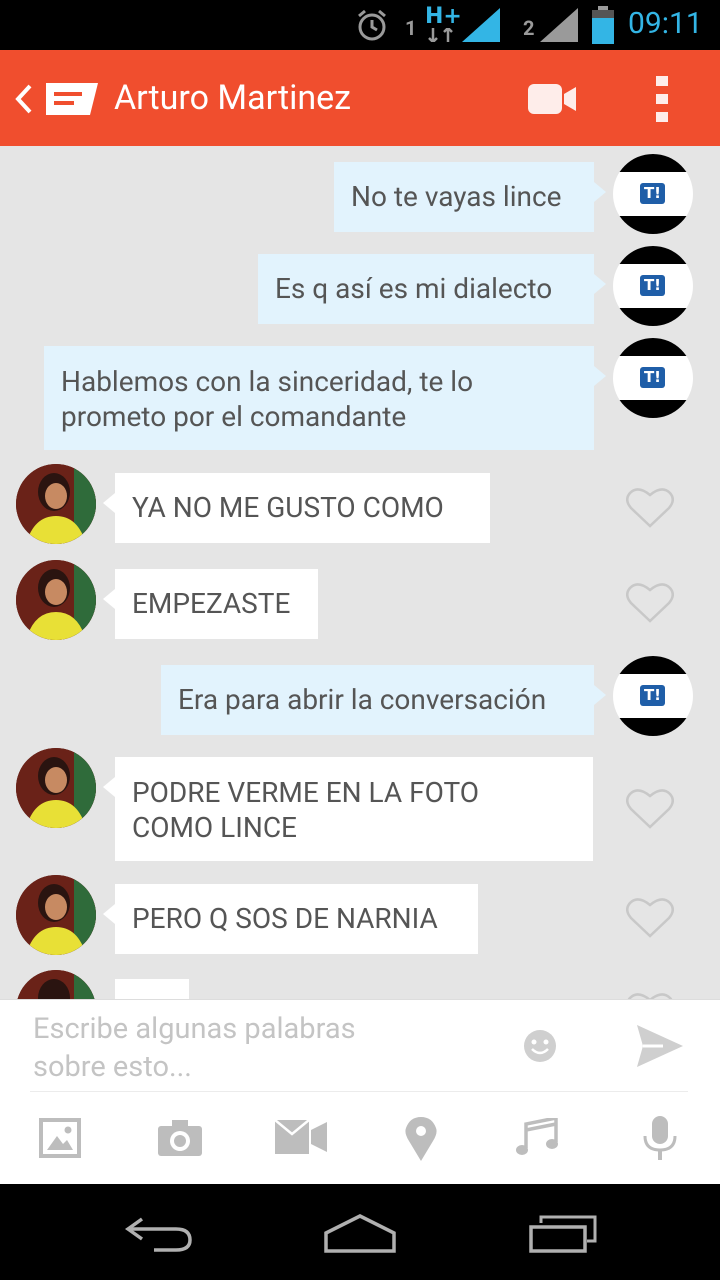  Describe the element at coordinates (267, 381) in the screenshot. I see `message-text-line1: Hablemos con la sinceridad, te lo` at that location.